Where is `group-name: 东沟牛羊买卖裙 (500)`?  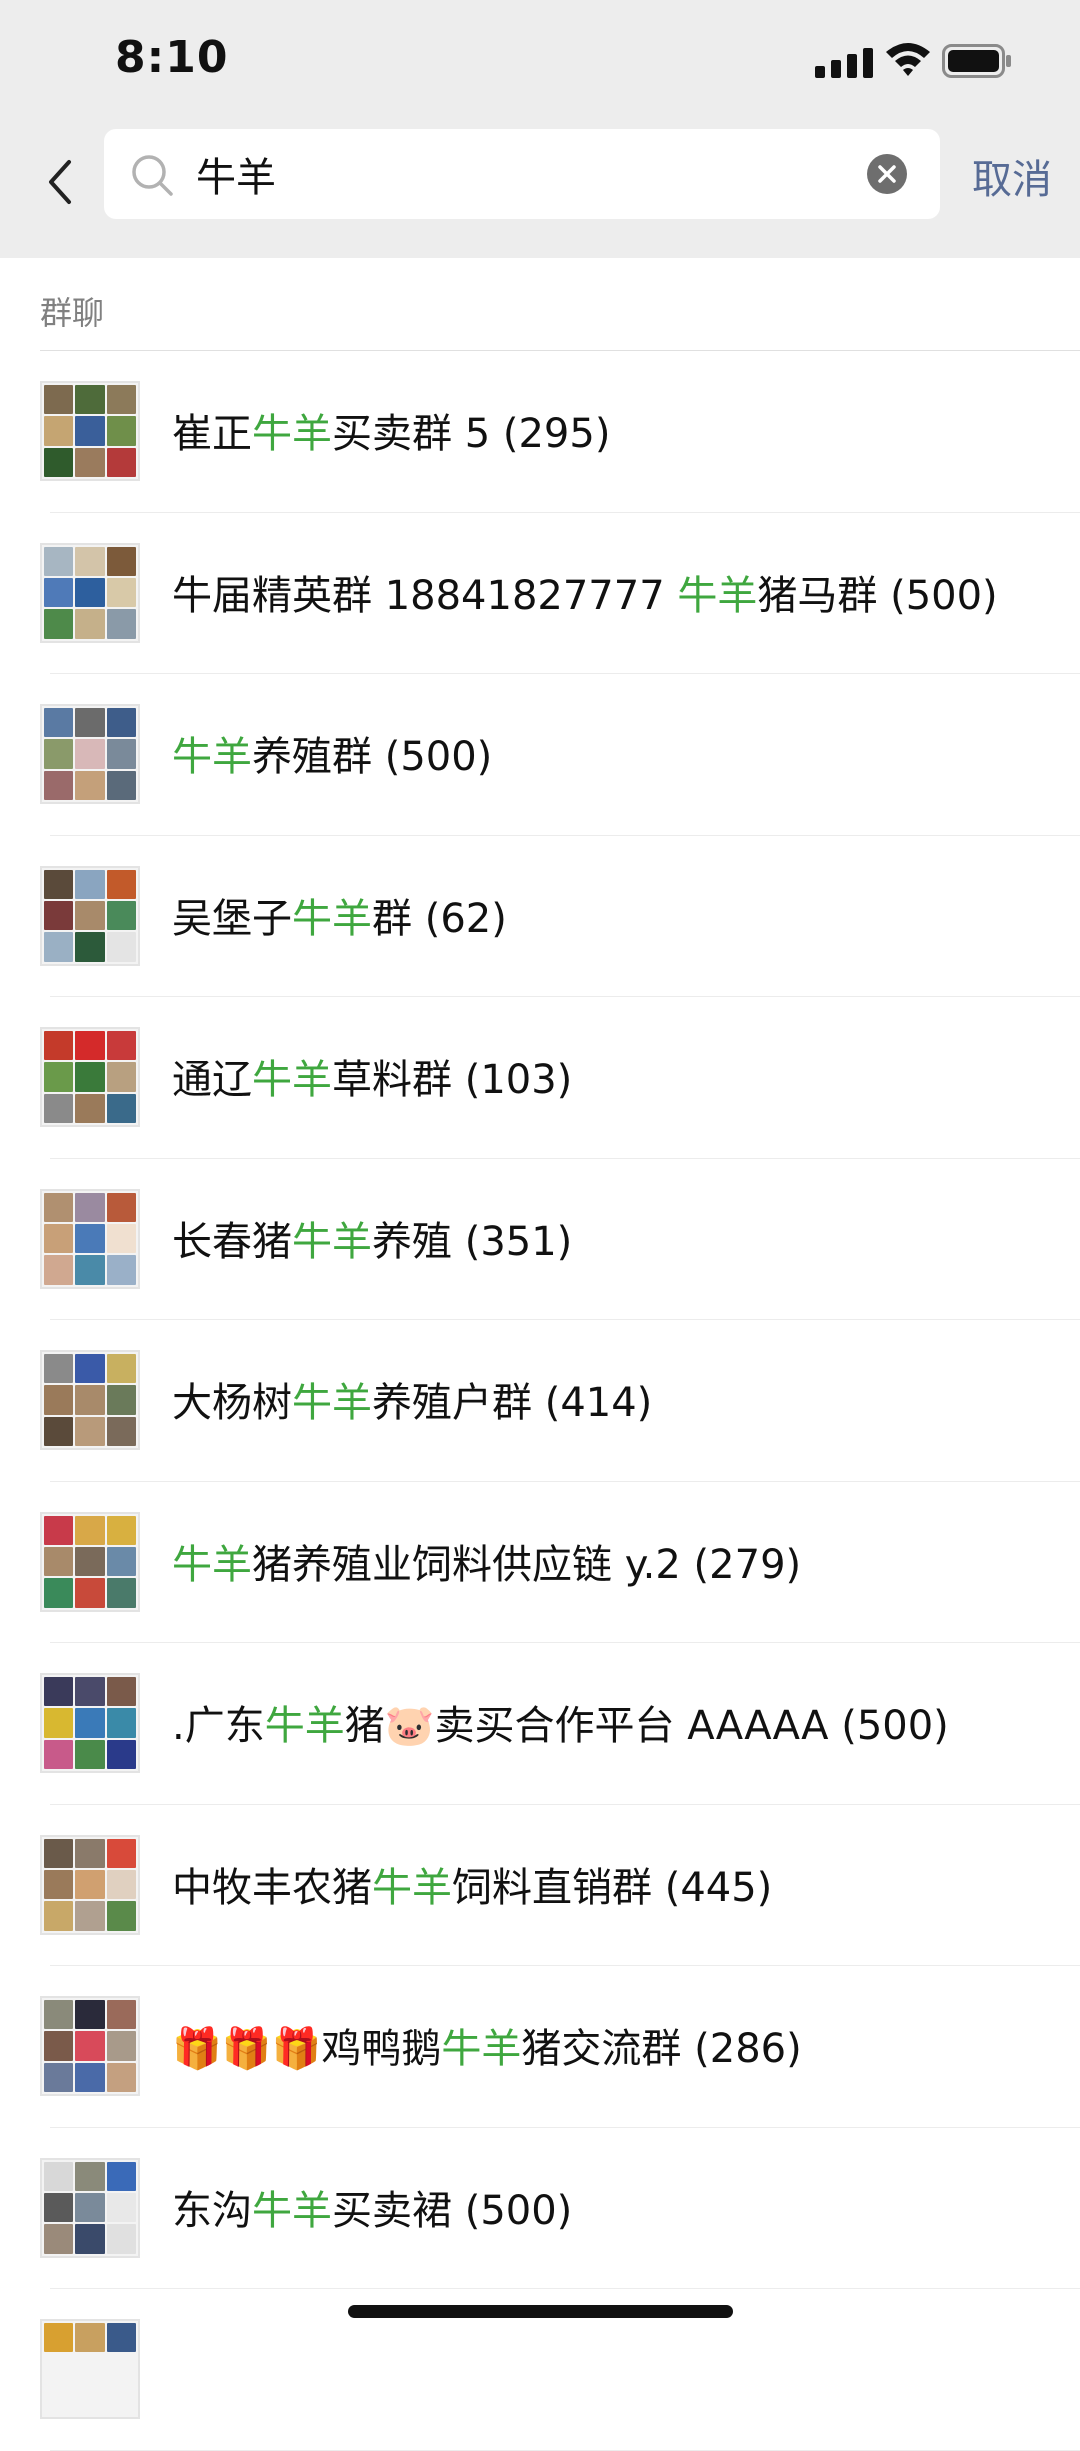
group-name: 东沟牛羊买卖裙 (500) is located at coordinates (372, 2207).